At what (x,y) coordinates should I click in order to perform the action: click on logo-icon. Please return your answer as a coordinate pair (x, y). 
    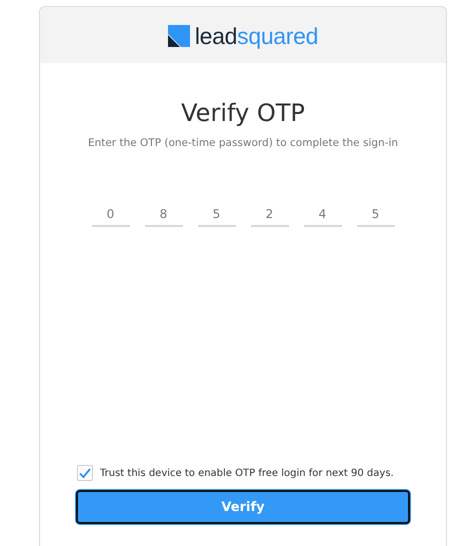
    Looking at the image, I should click on (179, 36).